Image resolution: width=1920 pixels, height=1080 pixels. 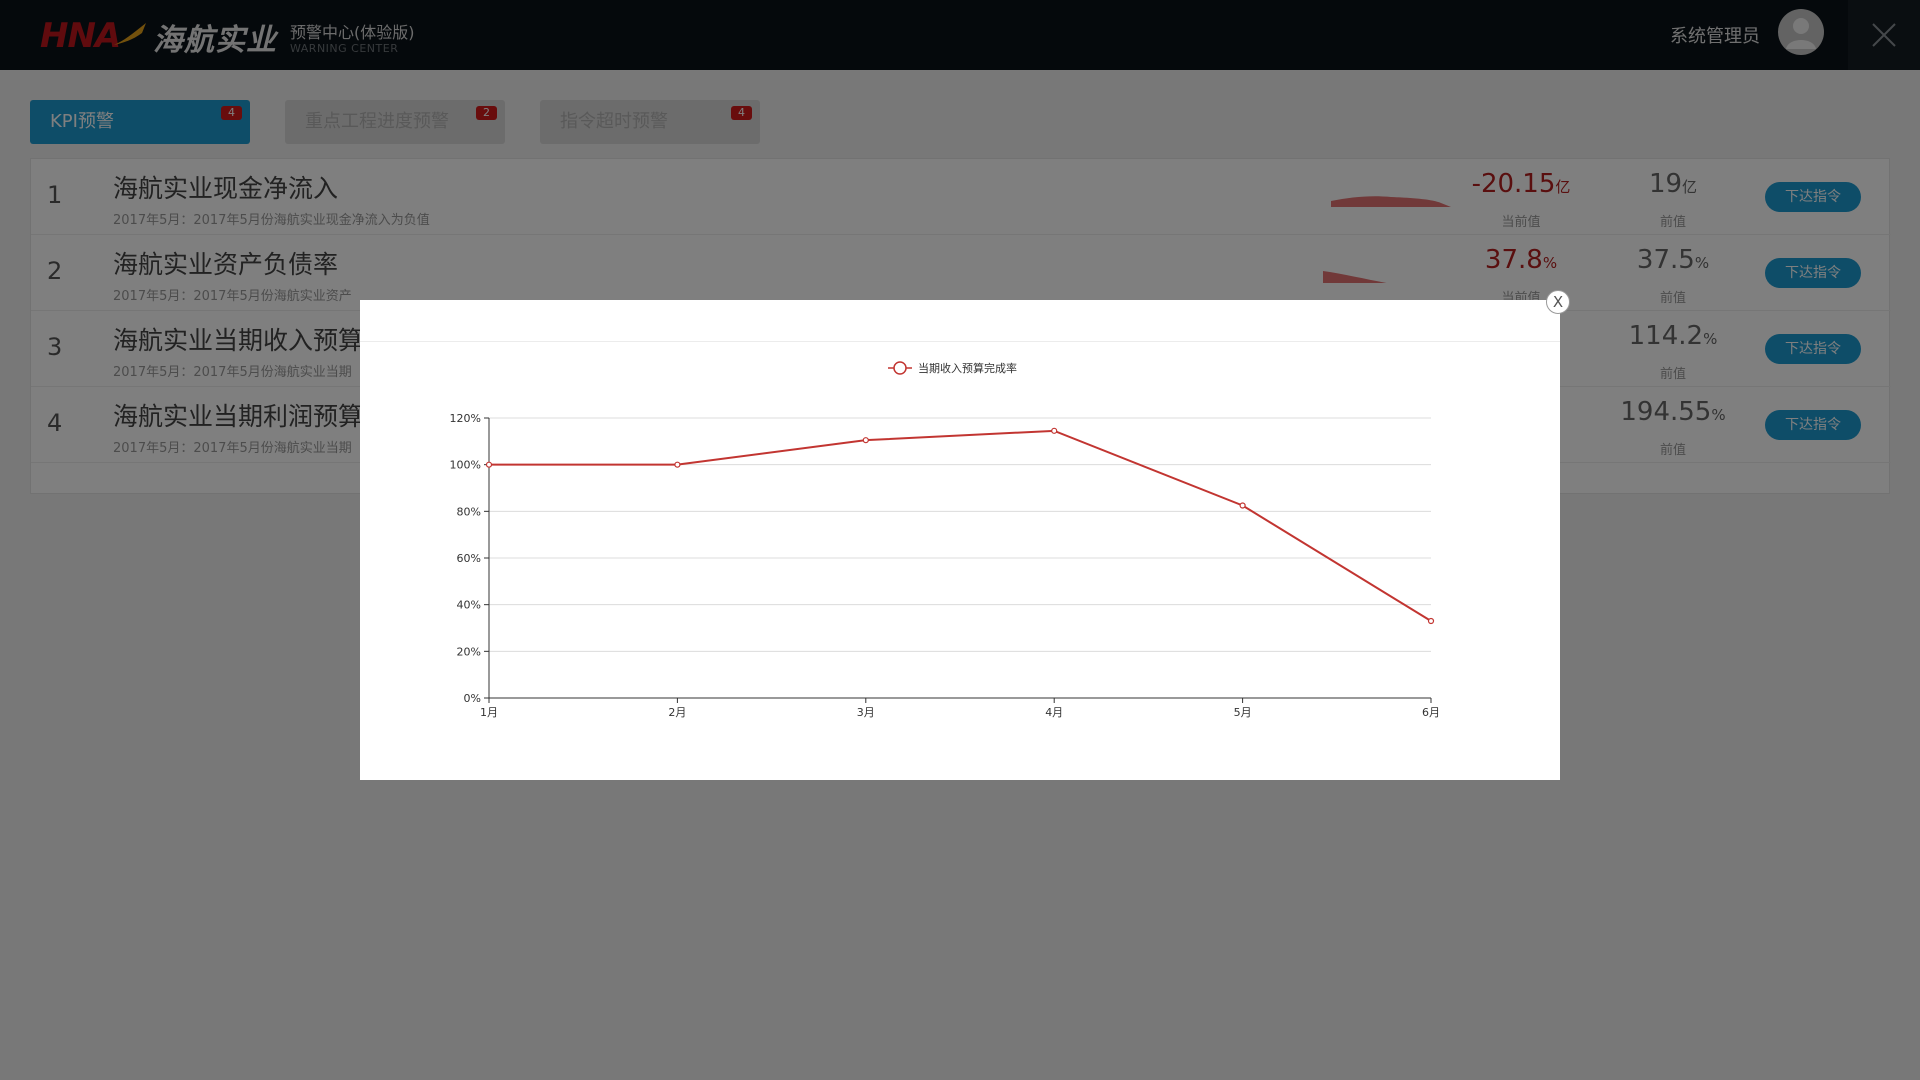 I want to click on y-tick-label: 0%, so click(x=472, y=698).